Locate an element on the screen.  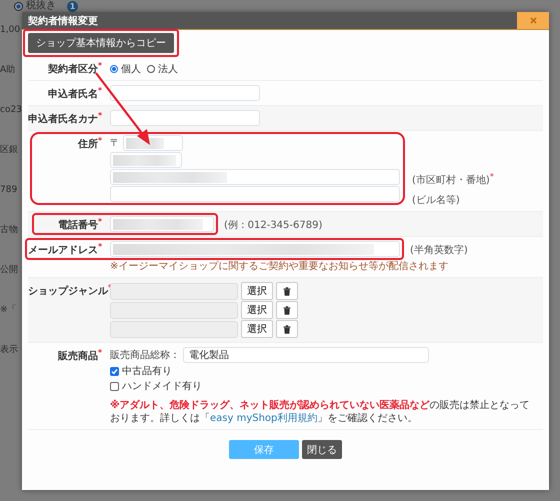
radio-label: 税抜き is located at coordinates (41, 6).